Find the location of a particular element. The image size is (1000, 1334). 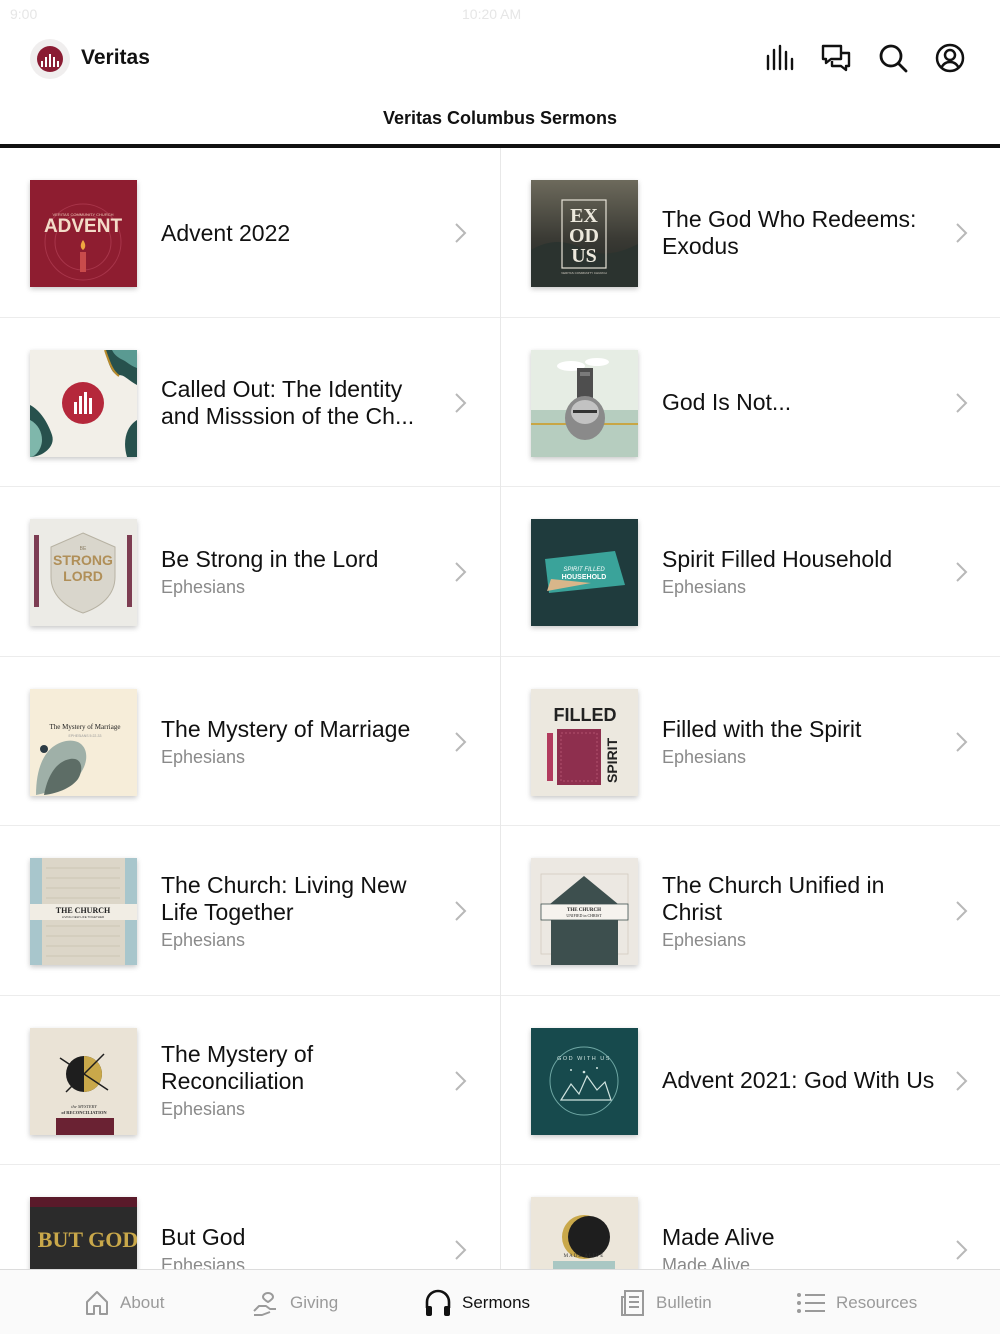

account-icon is located at coordinates (950, 58).